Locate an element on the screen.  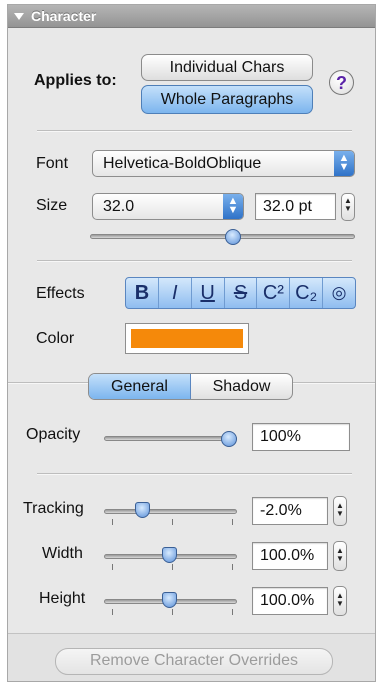
color-swatch is located at coordinates (187, 338).